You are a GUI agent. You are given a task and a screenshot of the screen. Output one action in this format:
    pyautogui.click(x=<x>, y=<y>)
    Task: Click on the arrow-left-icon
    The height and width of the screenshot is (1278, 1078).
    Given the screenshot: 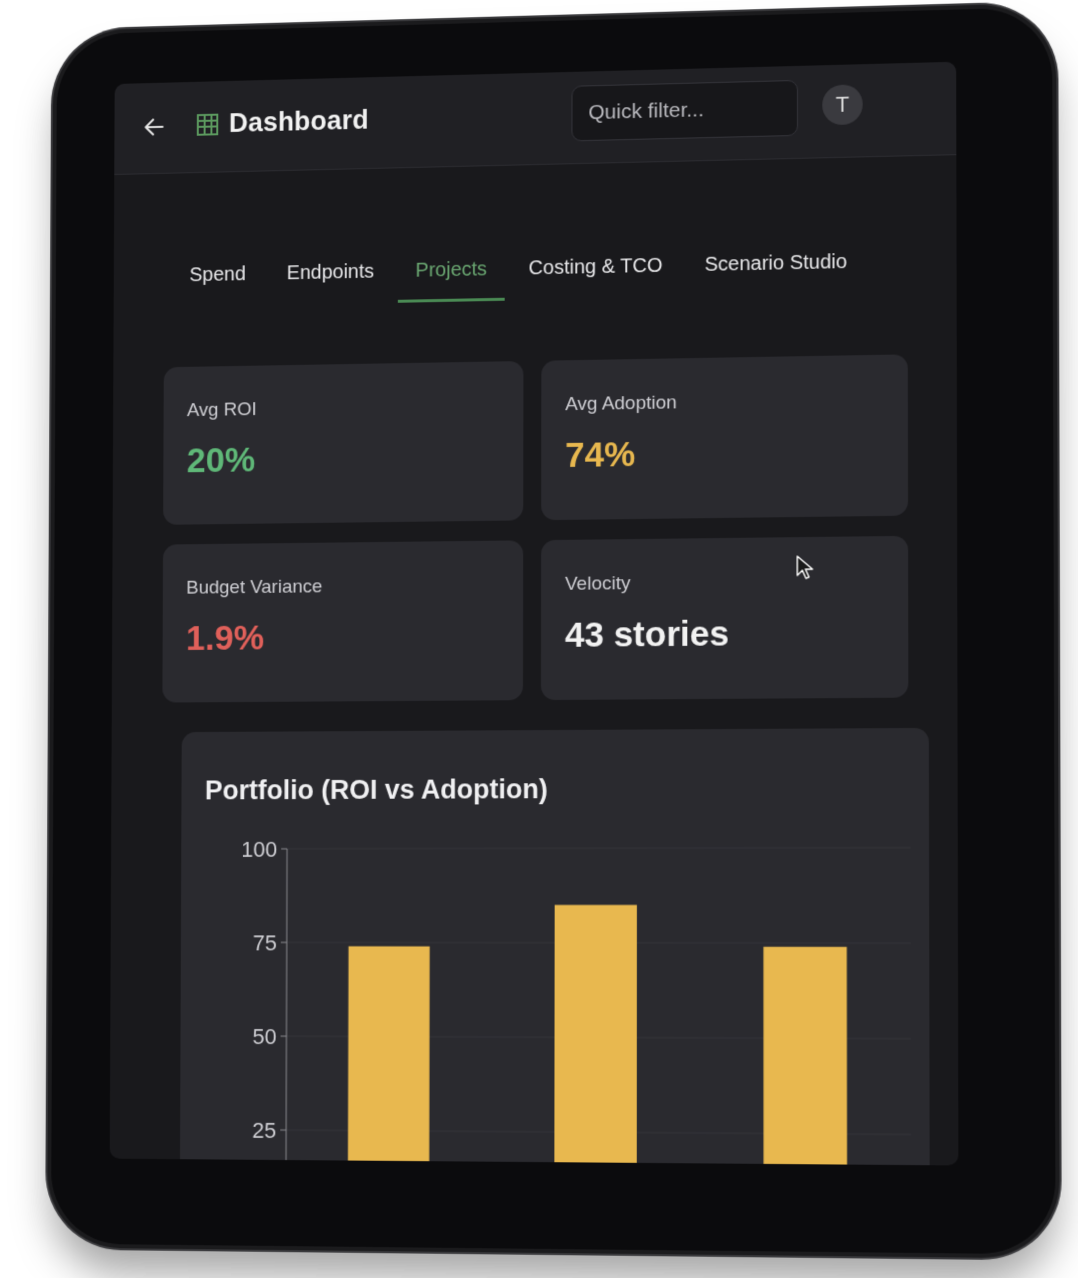 What is the action you would take?
    pyautogui.click(x=154, y=127)
    